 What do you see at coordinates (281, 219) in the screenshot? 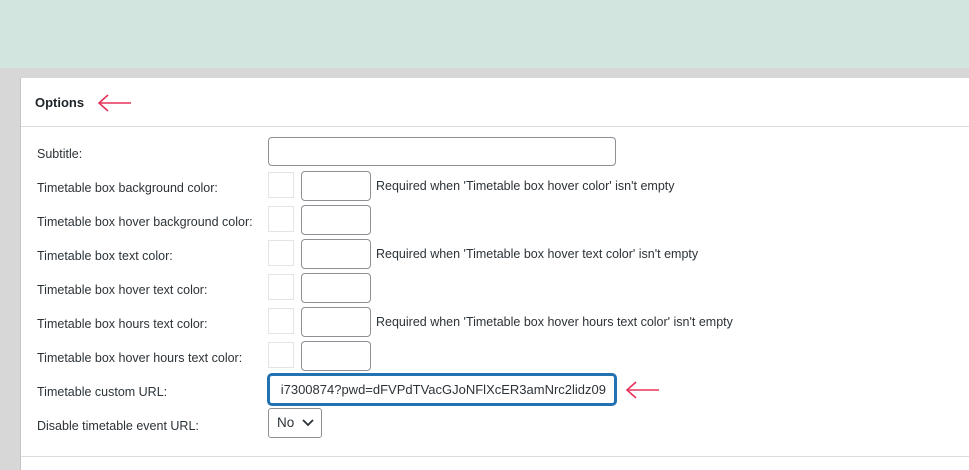
I see `box-hover-bg-color-swatch` at bounding box center [281, 219].